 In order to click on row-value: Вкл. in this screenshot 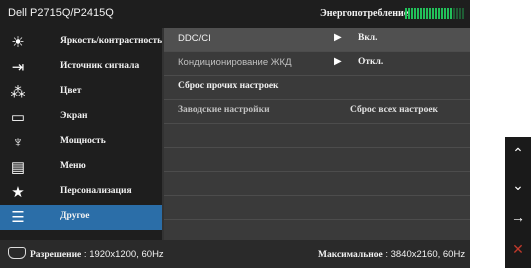, I will do `click(368, 38)`.